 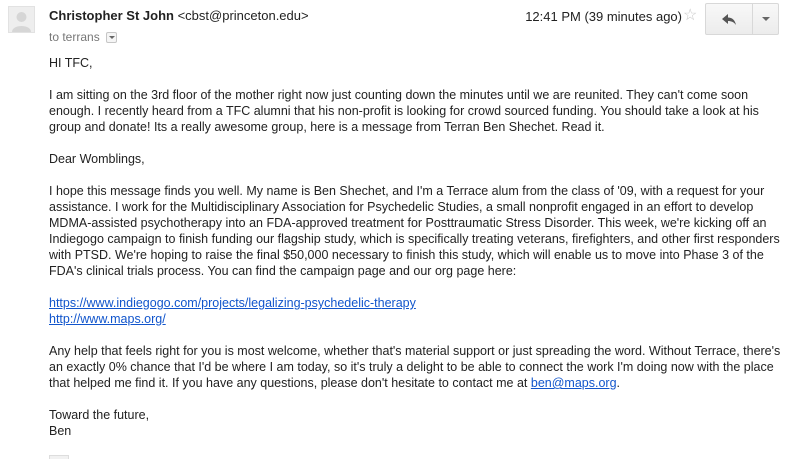 I want to click on sender-email: <cbst@princeton.edu>, so click(x=243, y=15).